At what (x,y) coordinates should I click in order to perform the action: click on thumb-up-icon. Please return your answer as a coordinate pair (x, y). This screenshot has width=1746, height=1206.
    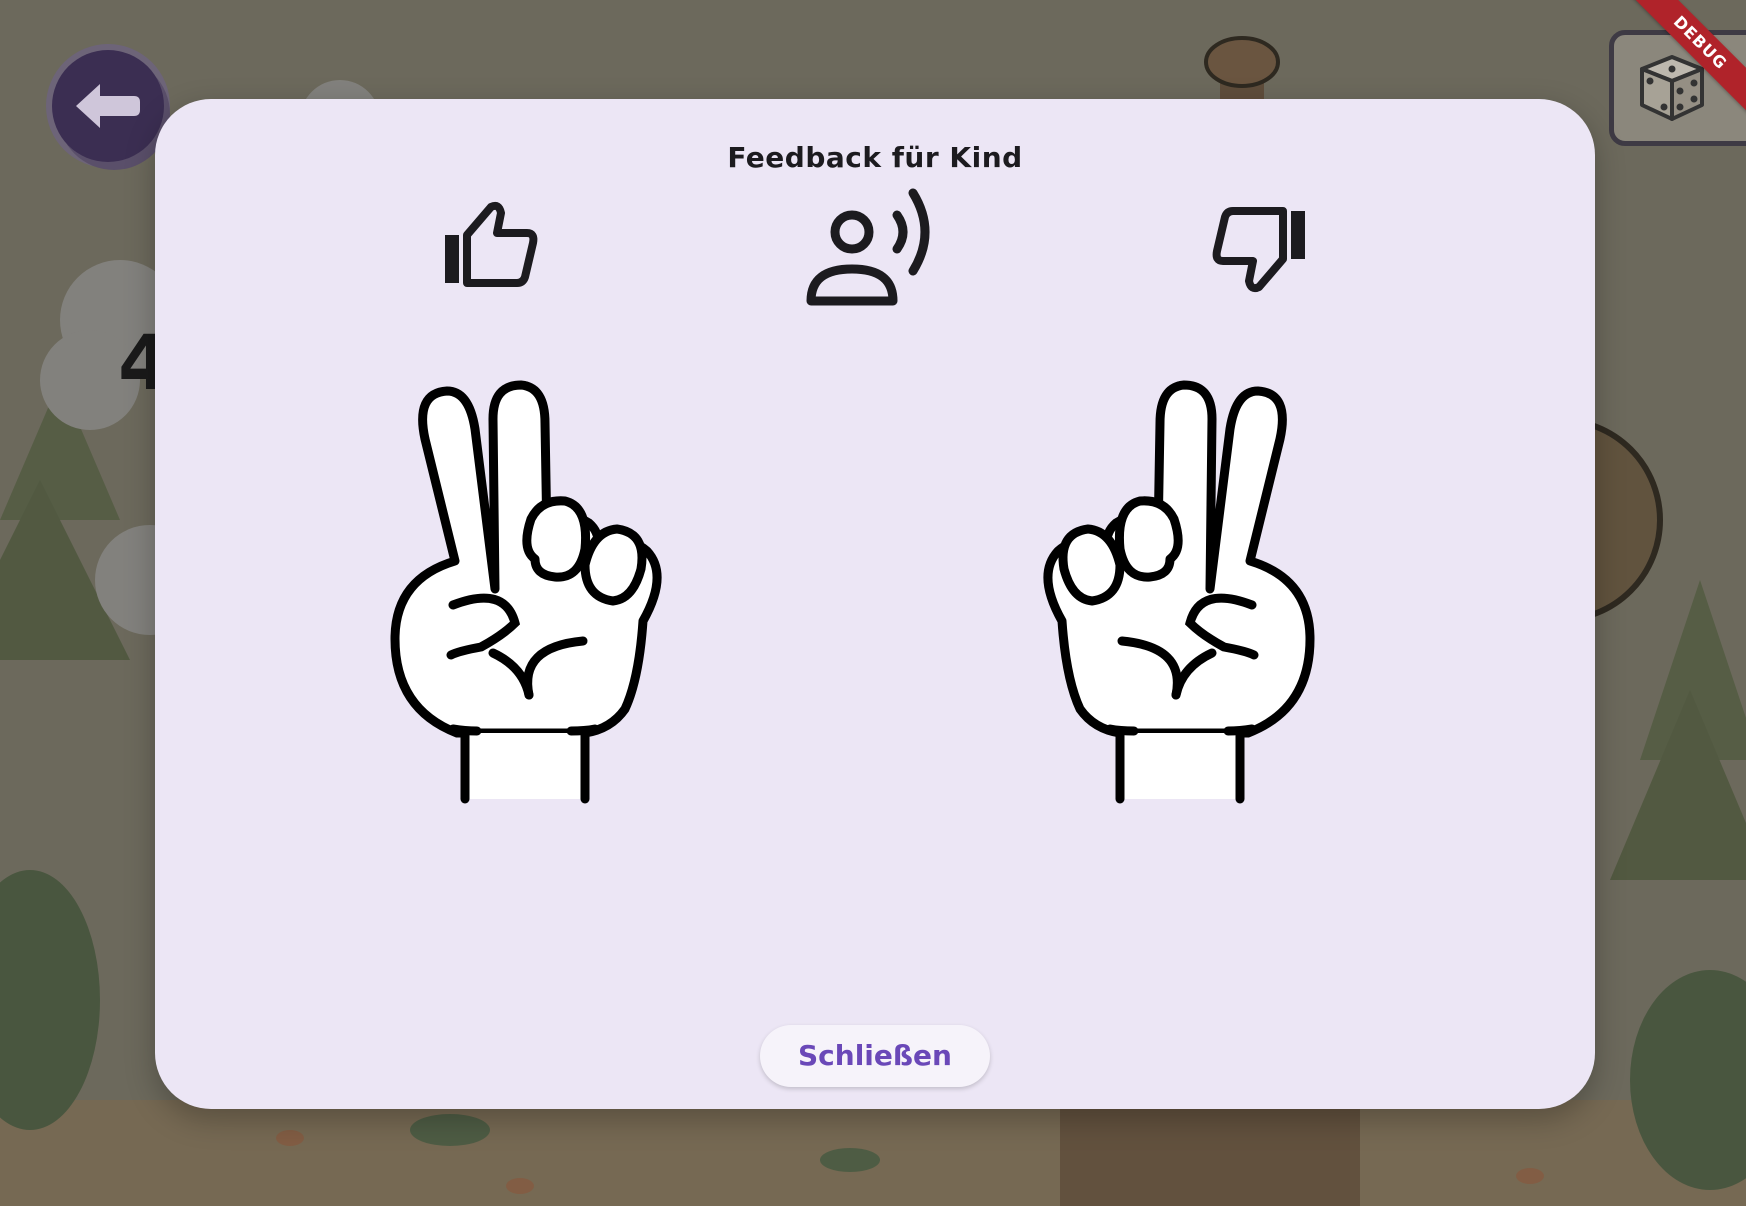
    Looking at the image, I should click on (491, 249).